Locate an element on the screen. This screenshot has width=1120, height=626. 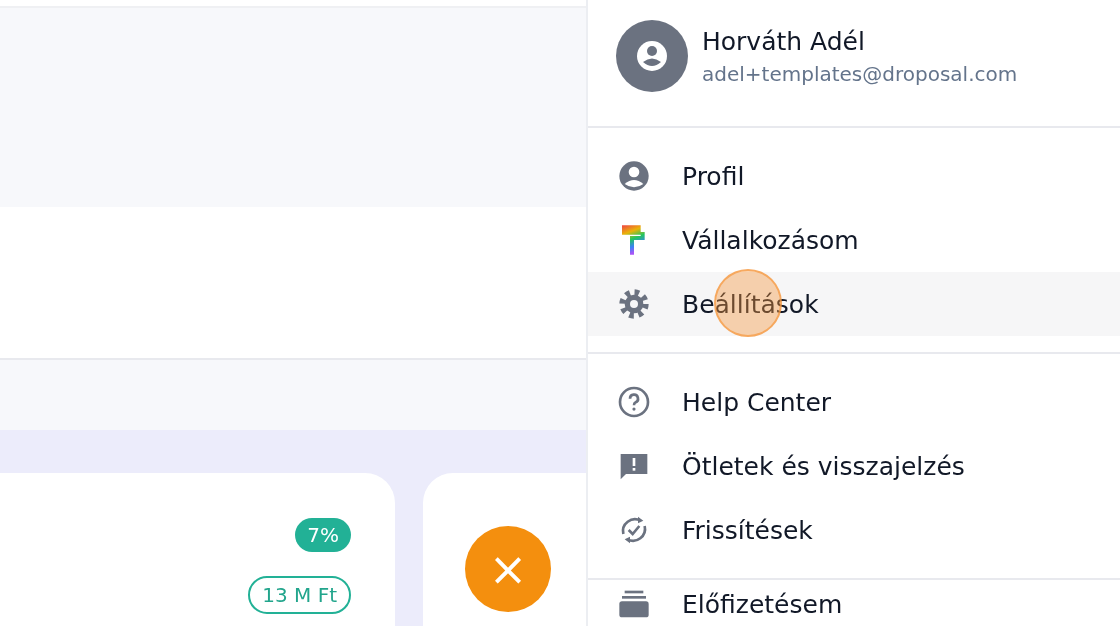
menu-item: Profil is located at coordinates (854, 176).